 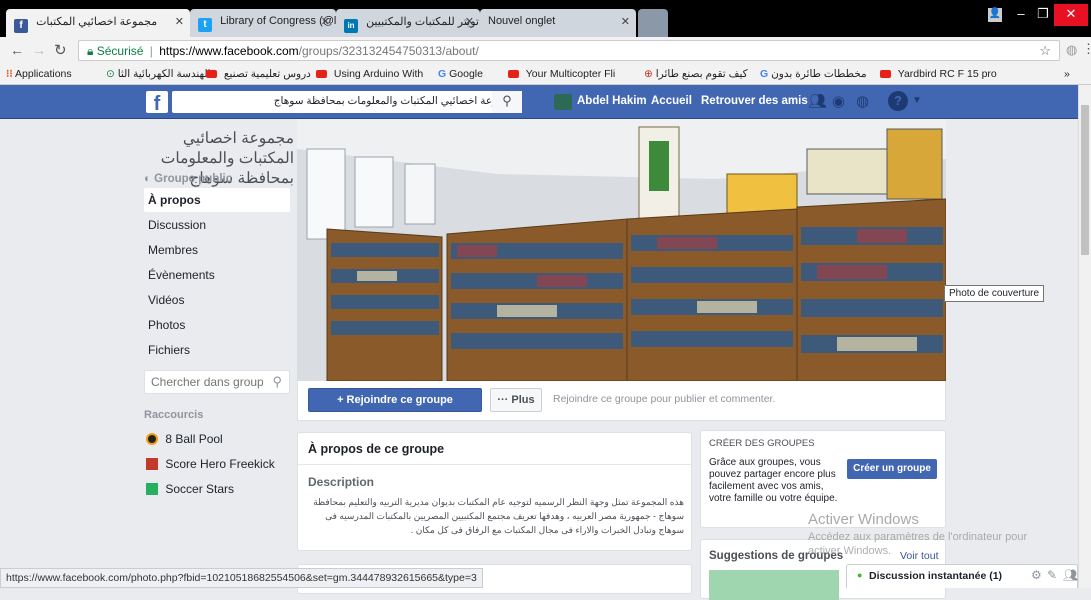 What do you see at coordinates (217, 250) in the screenshot?
I see `nav-members: Membres` at bounding box center [217, 250].